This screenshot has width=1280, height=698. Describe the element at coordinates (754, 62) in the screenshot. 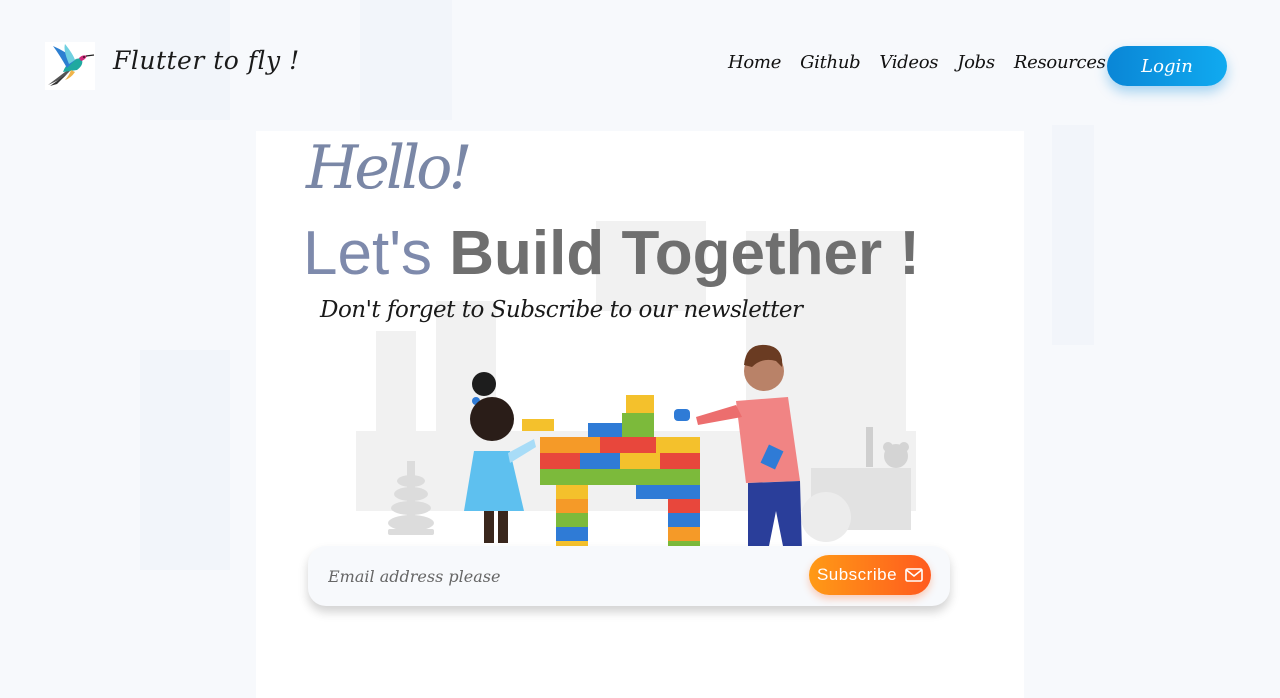

I see `nav-home-link: Home` at that location.